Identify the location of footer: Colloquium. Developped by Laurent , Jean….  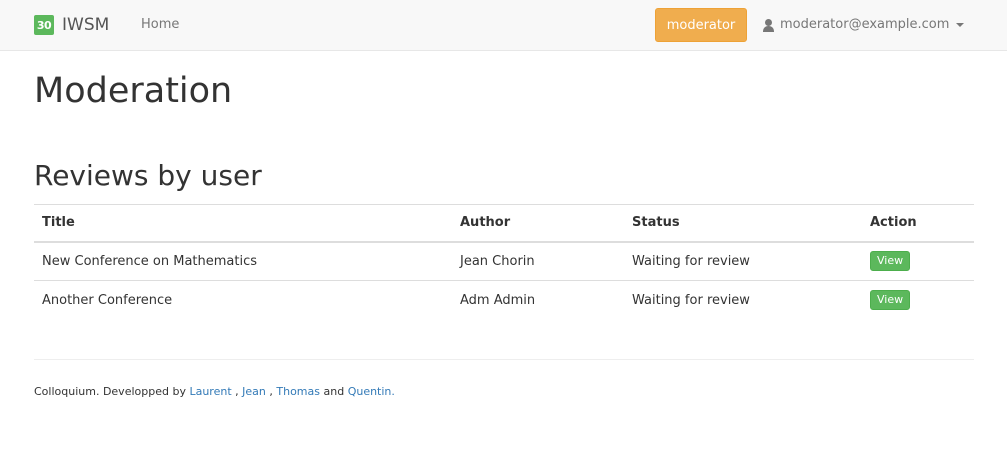
(214, 391).